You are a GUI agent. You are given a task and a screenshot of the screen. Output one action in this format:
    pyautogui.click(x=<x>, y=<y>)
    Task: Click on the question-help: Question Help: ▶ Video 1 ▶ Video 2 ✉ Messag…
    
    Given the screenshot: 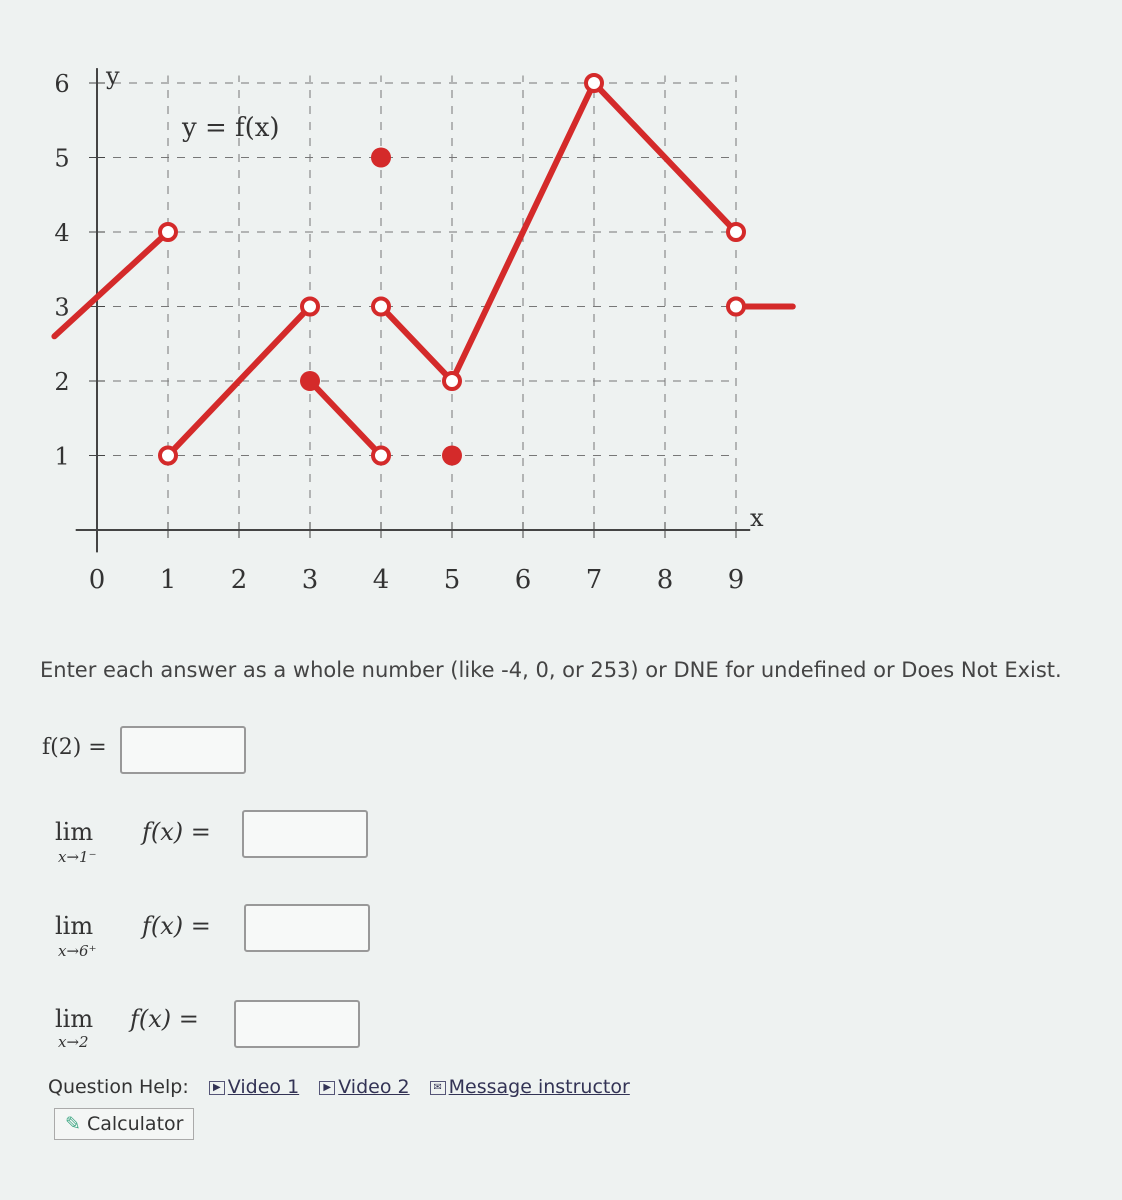 What is the action you would take?
    pyautogui.click(x=339, y=1087)
    